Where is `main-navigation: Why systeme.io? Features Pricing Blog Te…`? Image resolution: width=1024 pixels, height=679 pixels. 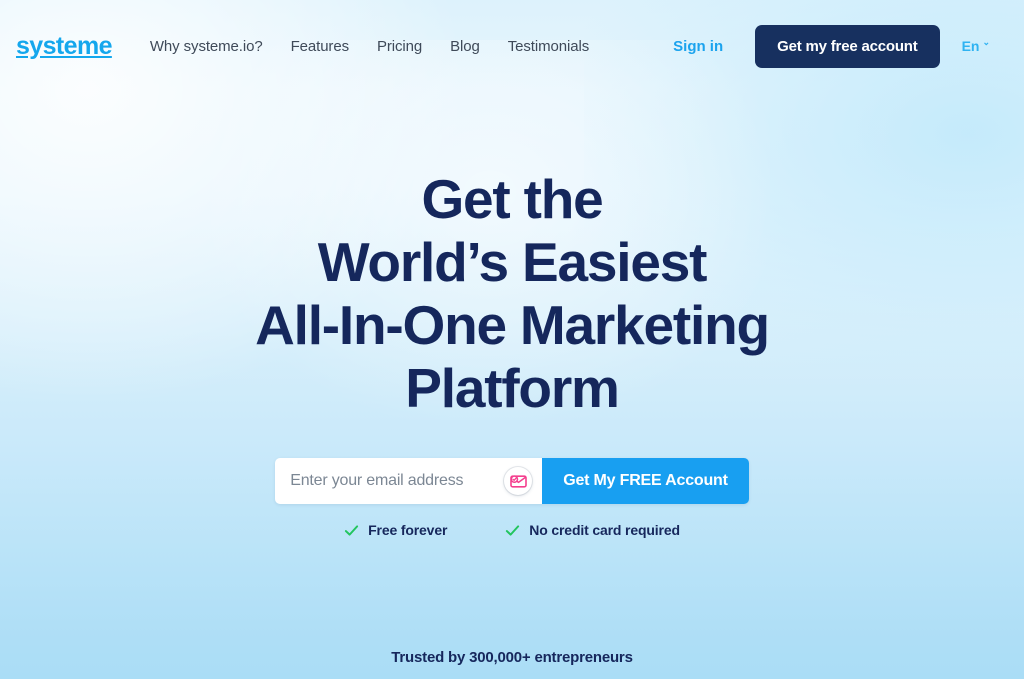 main-navigation: Why systeme.io? Features Pricing Blog Te… is located at coordinates (369, 46).